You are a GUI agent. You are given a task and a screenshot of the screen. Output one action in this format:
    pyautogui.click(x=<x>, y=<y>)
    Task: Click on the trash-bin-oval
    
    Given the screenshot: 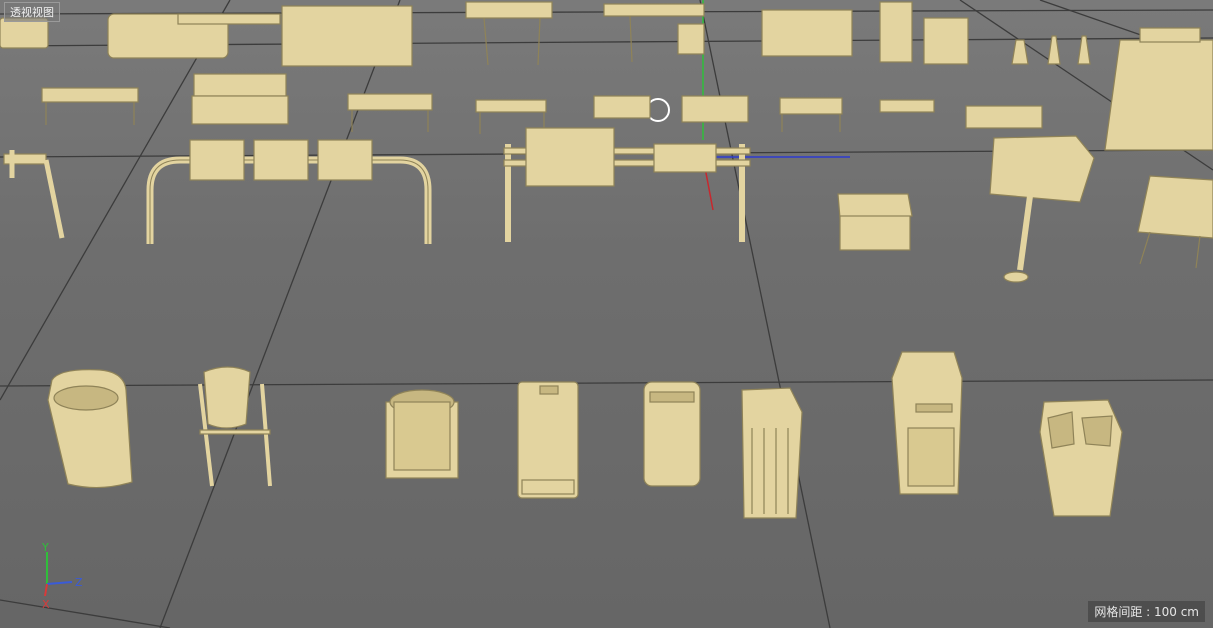 What is the action you would take?
    pyautogui.click(x=90, y=429)
    